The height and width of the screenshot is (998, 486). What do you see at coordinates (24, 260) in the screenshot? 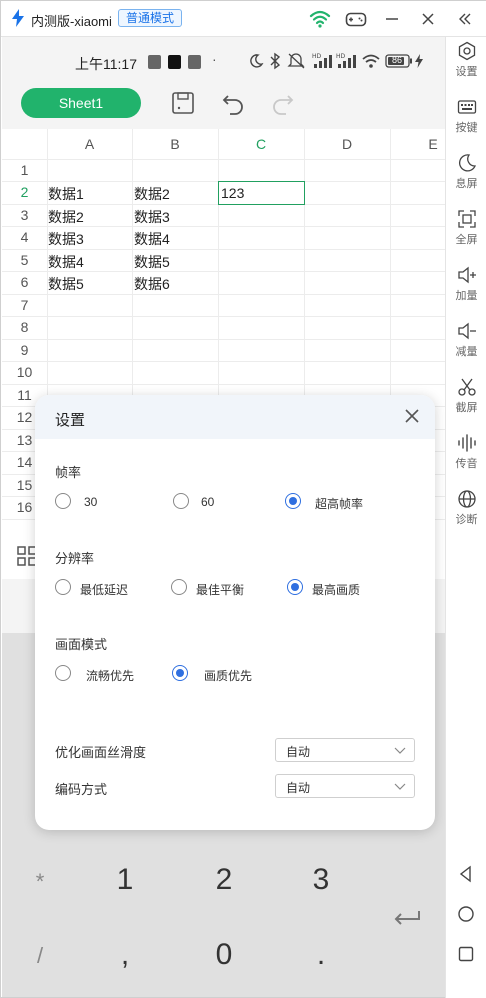
I see `row-header: 5` at bounding box center [24, 260].